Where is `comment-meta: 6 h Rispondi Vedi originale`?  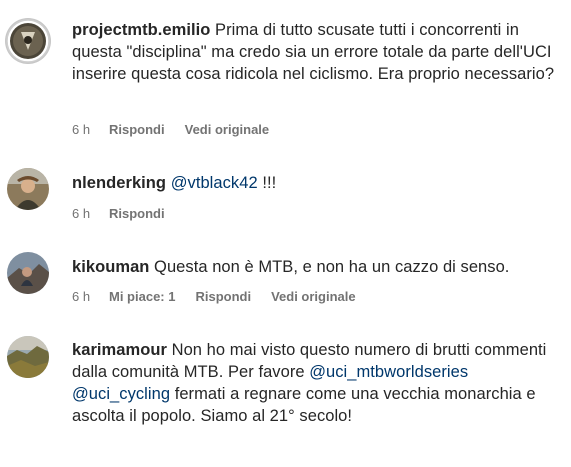
comment-meta: 6 h Rispondi Vedi originale is located at coordinates (170, 130).